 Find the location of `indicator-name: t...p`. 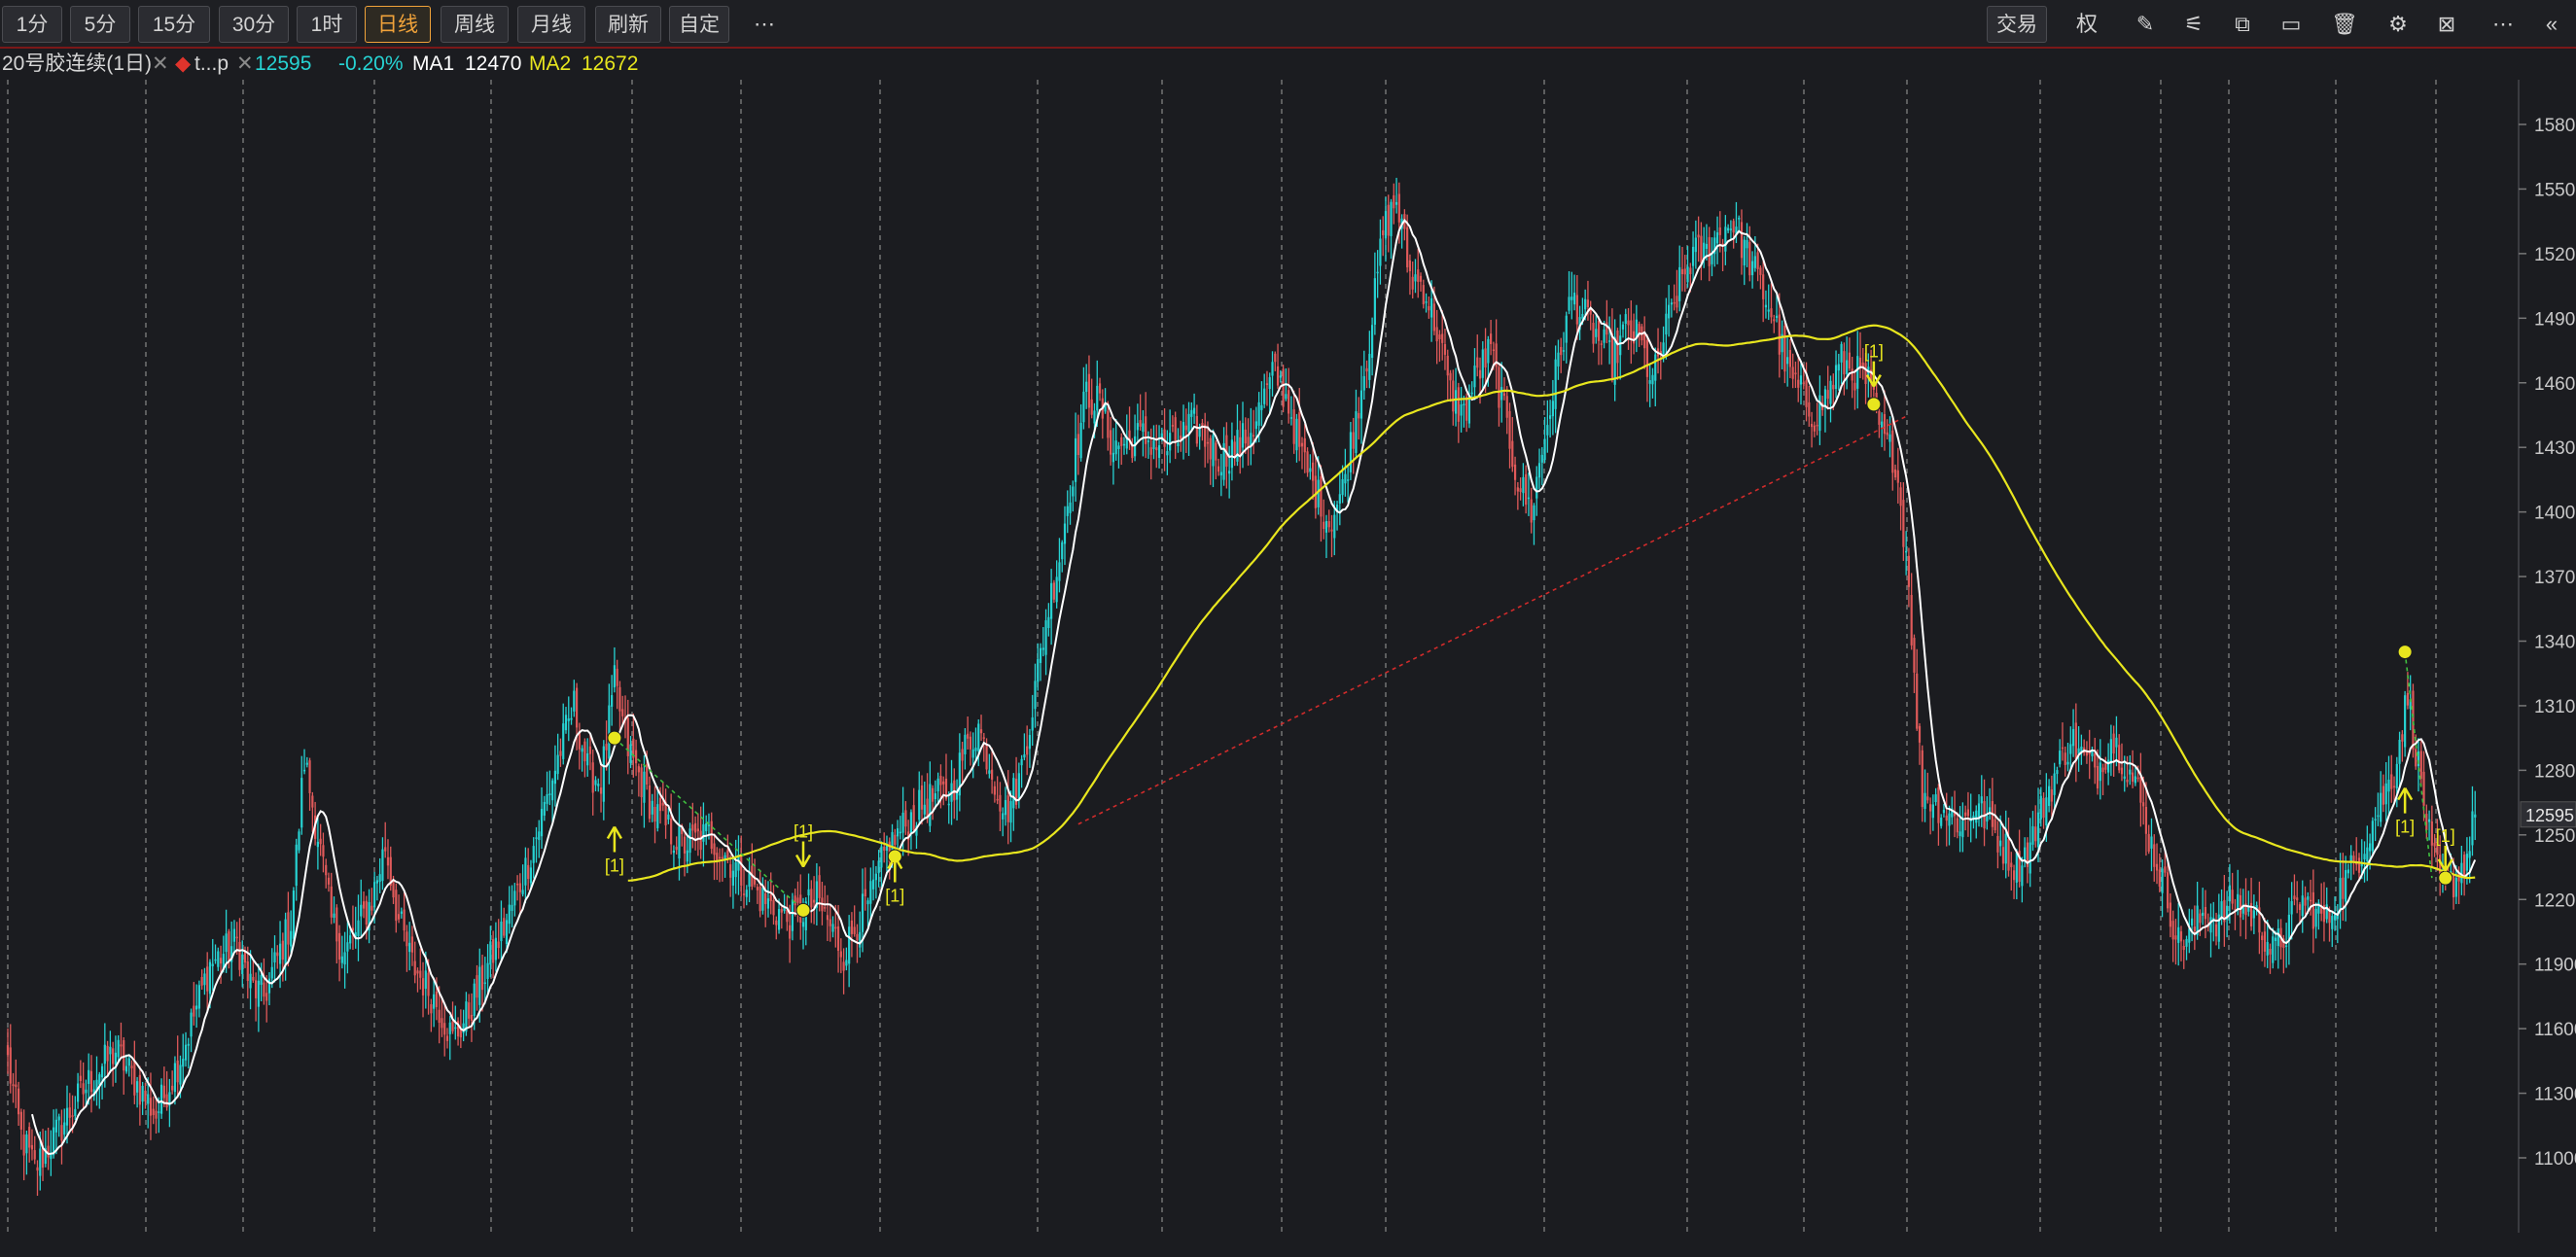

indicator-name: t...p is located at coordinates (212, 64).